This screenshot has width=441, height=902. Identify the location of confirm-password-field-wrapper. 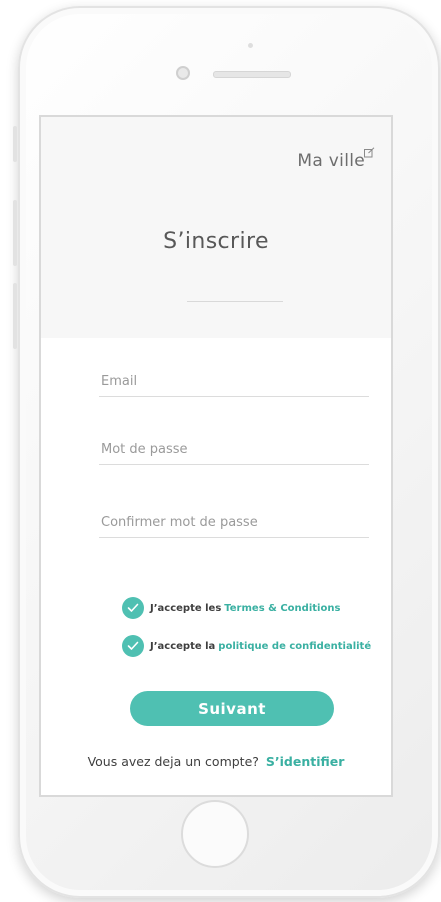
(234, 522).